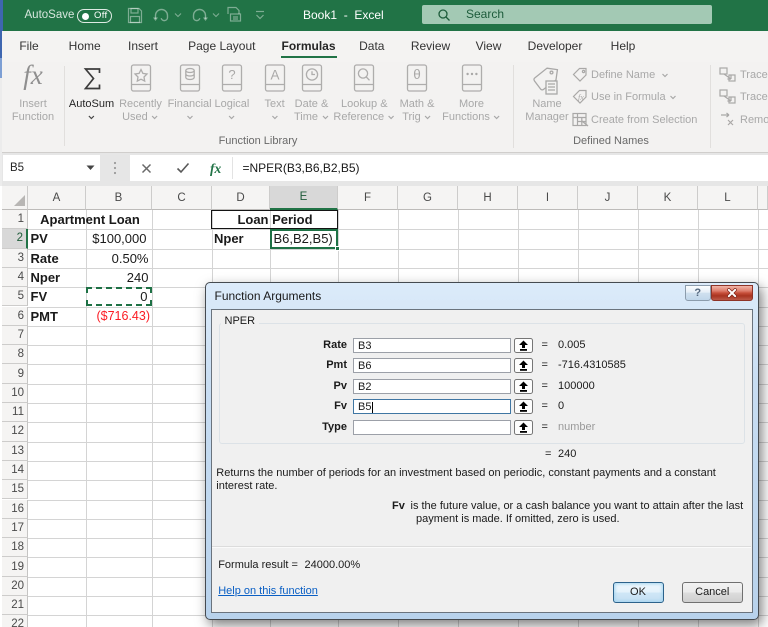 This screenshot has height=627, width=768. I want to click on svg-text: fx, so click(581, 97).